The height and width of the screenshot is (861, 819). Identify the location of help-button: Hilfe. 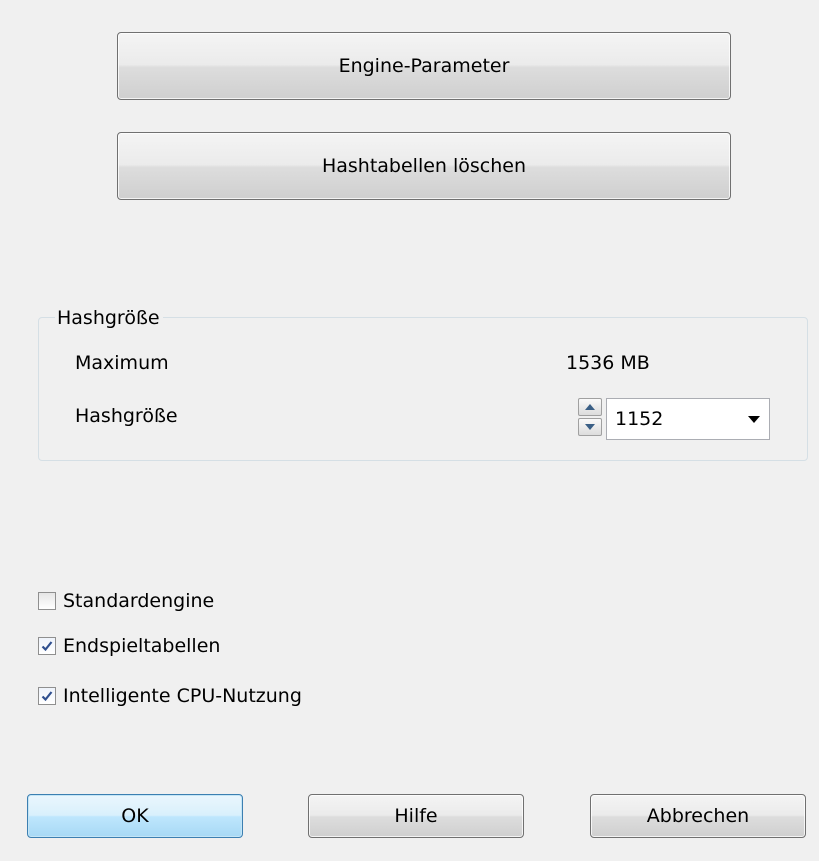
(416, 816).